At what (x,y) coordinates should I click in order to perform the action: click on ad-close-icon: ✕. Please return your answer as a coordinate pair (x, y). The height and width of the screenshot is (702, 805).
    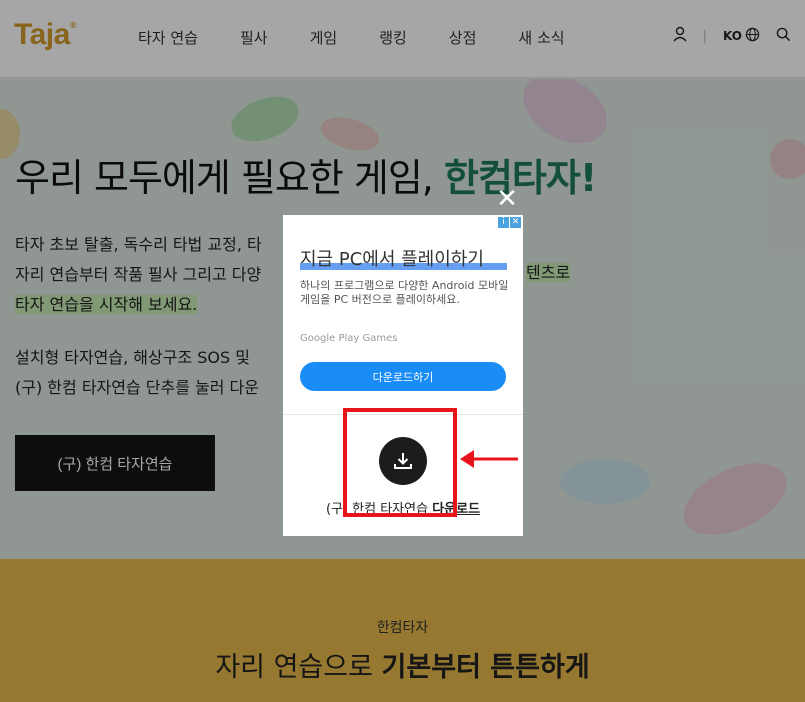
    Looking at the image, I should click on (515, 222).